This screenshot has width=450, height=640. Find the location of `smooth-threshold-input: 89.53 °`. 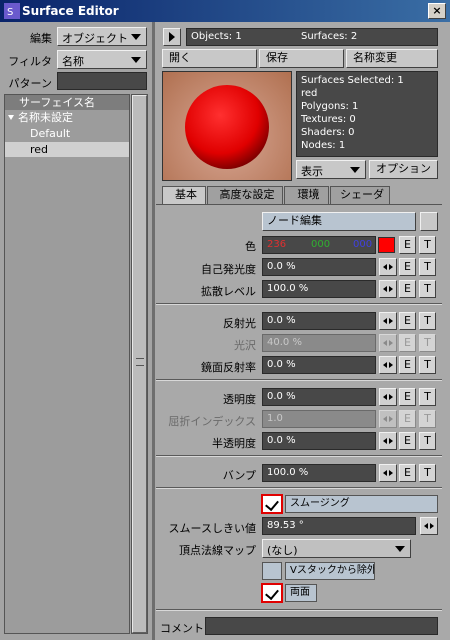

smooth-threshold-input: 89.53 ° is located at coordinates (339, 526).